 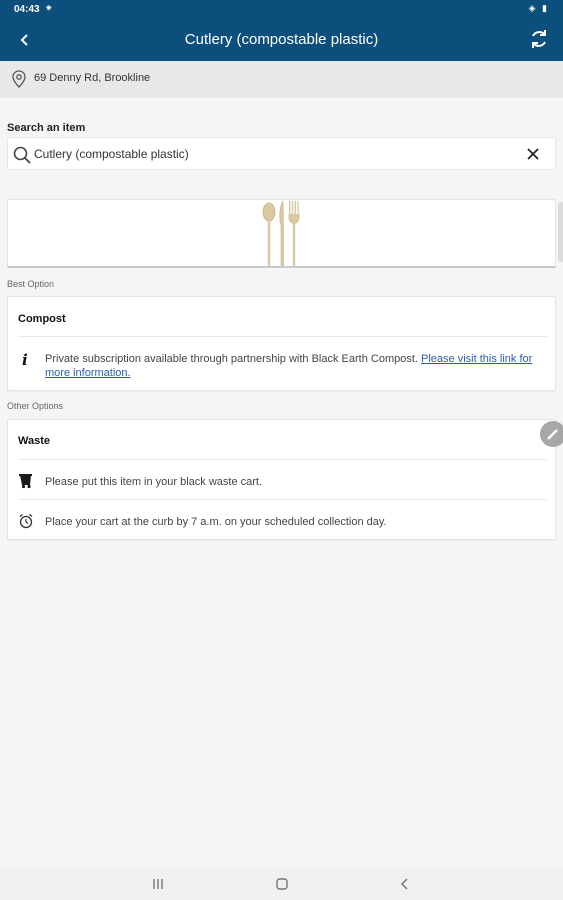 What do you see at coordinates (22, 155) in the screenshot?
I see `search-icon` at bounding box center [22, 155].